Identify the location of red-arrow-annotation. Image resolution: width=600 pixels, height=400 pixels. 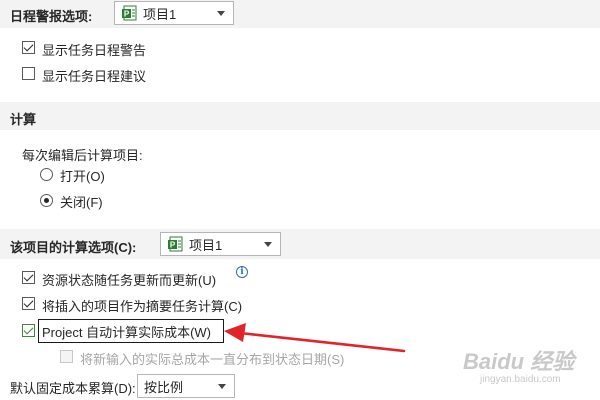
(315, 338).